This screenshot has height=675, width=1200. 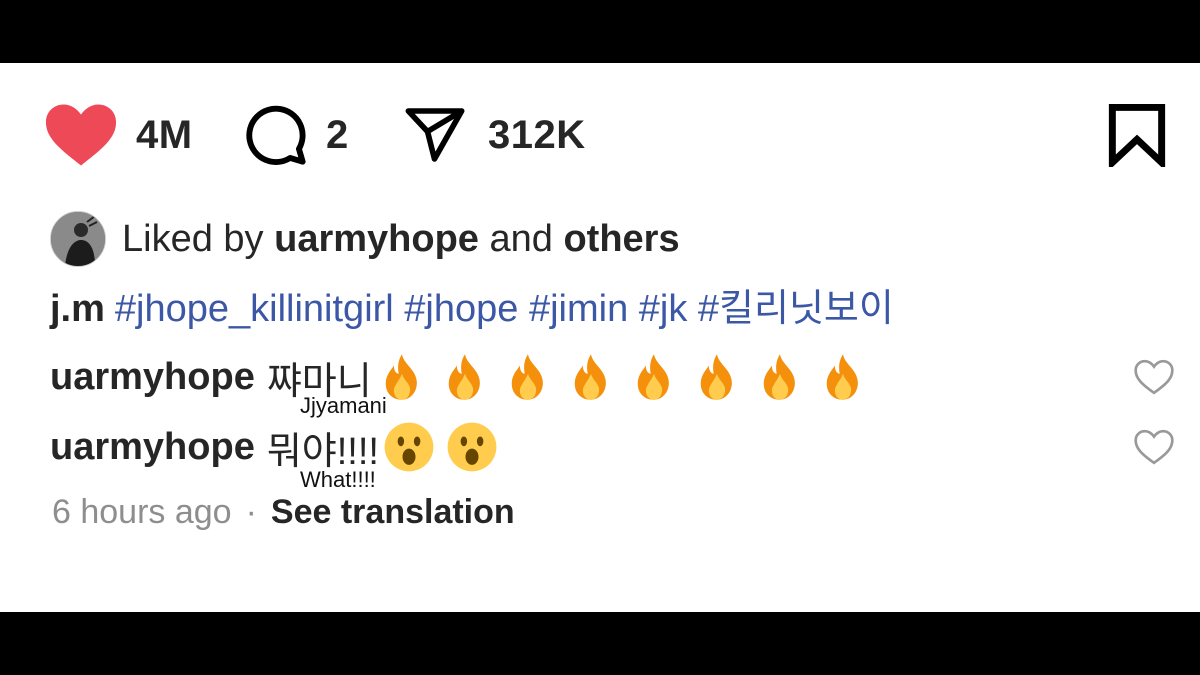 I want to click on heart-filled-icon, so click(x=81, y=135).